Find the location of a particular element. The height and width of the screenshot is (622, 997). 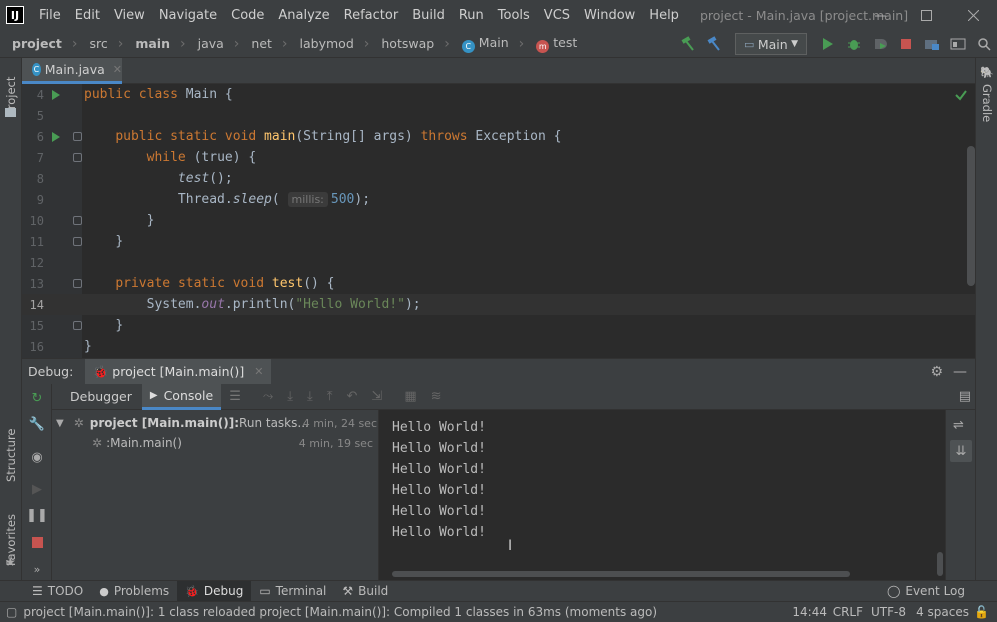

tab-console: ▶ Console is located at coordinates (181, 396).